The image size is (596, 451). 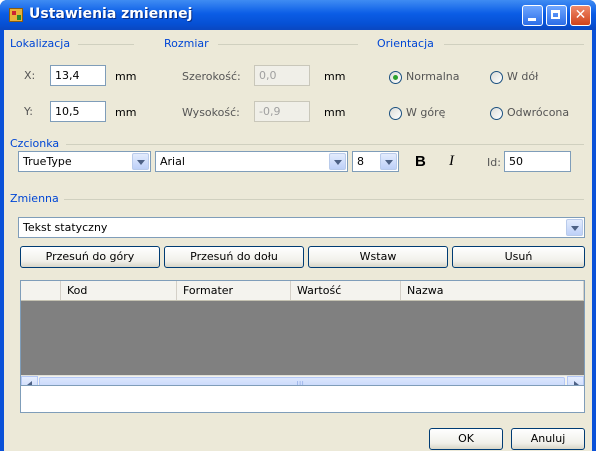 I want to click on id-label: Id:, so click(x=494, y=162).